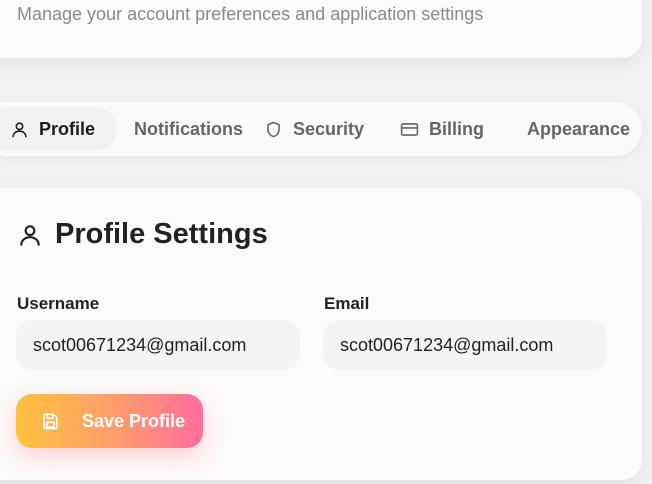 This screenshot has width=652, height=484. Describe the element at coordinates (347, 303) in the screenshot. I see `email-label: Email` at that location.